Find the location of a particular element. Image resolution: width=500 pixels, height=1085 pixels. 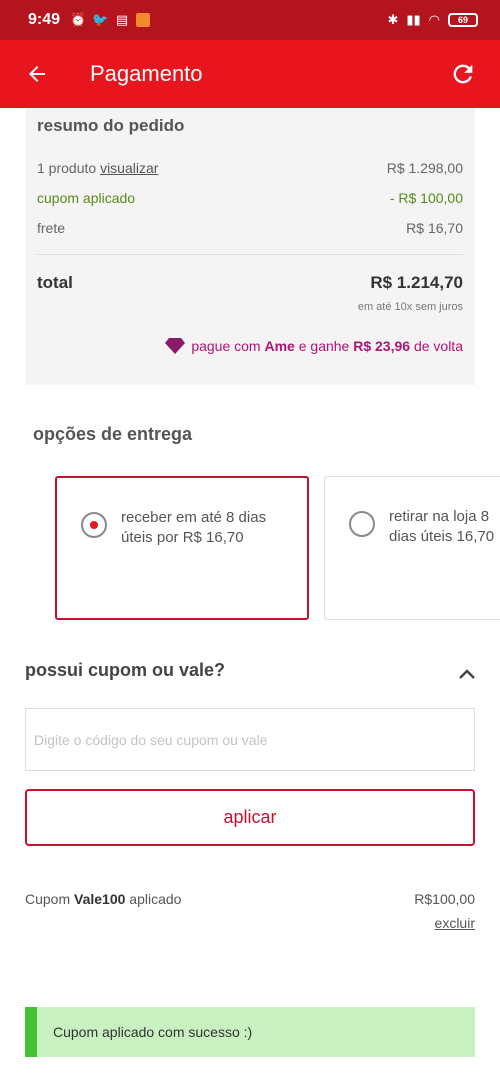

notification-icons: ⏰ 🐦 ▤ is located at coordinates (110, 19).